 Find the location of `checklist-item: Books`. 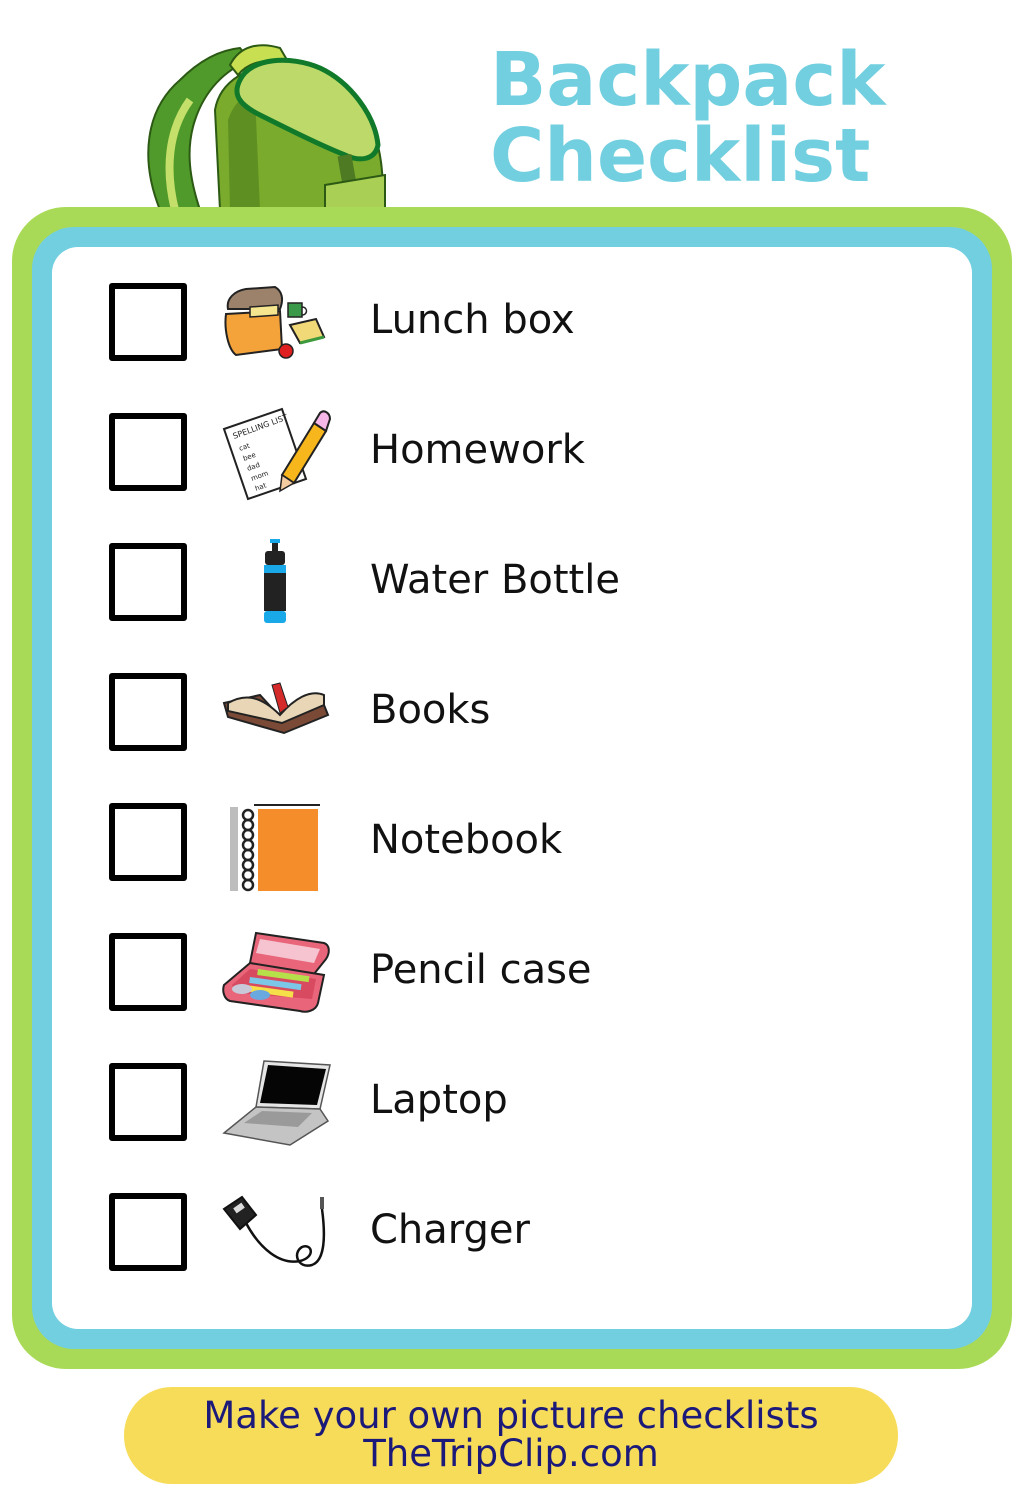

checklist-item: Books is located at coordinates (512, 702).